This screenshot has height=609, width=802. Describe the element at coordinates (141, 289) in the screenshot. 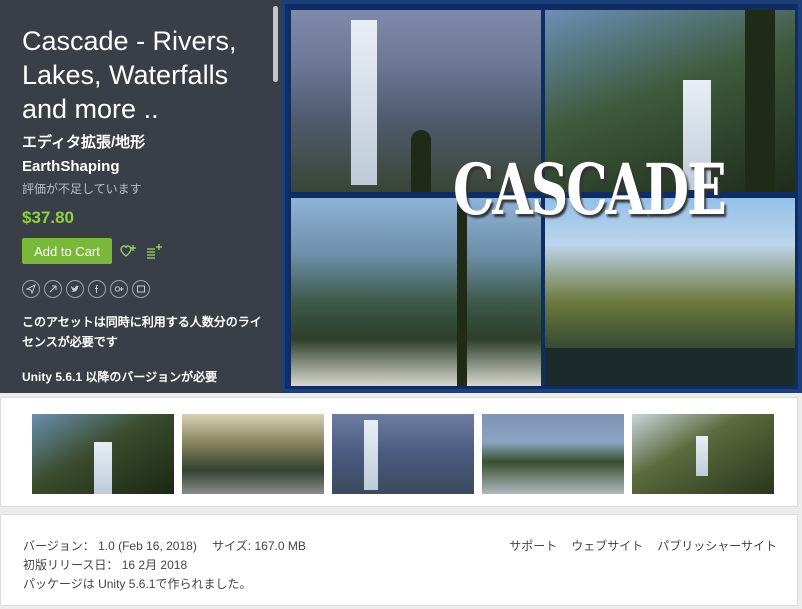

I see `embed-icon` at that location.